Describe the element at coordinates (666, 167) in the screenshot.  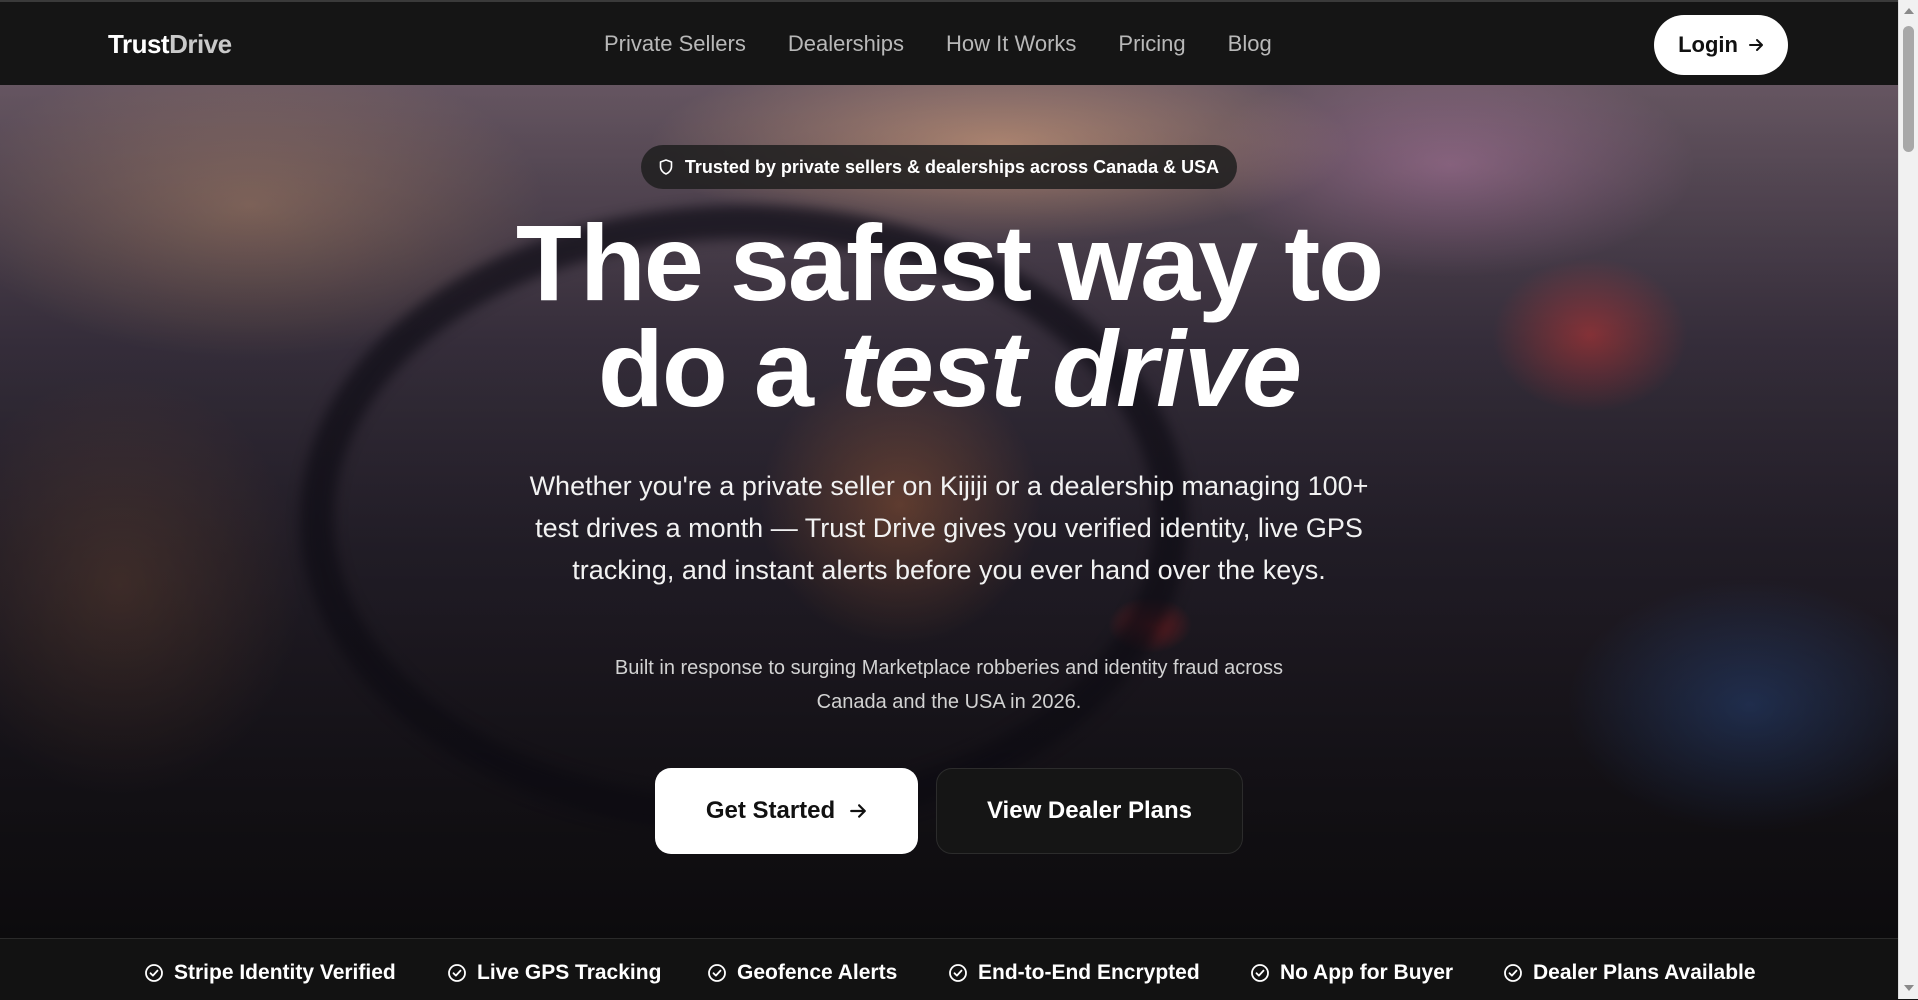
I see `shield-icon` at that location.